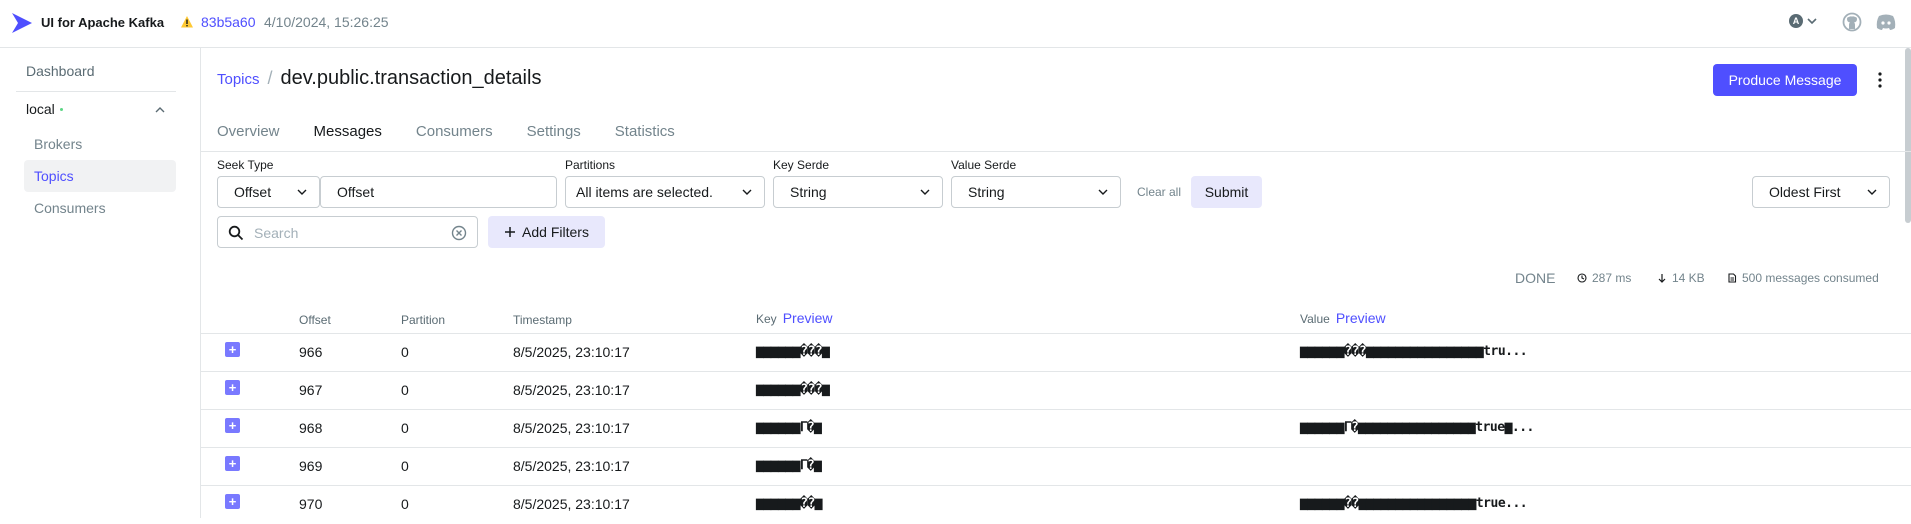  Describe the element at coordinates (96, 91) in the screenshot. I see `sidebar-divider` at that location.